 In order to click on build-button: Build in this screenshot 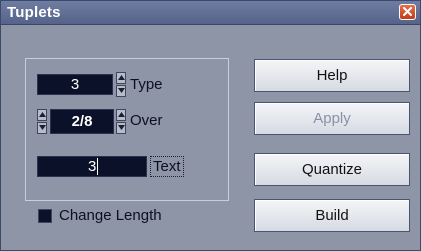, I will do `click(332, 215)`.